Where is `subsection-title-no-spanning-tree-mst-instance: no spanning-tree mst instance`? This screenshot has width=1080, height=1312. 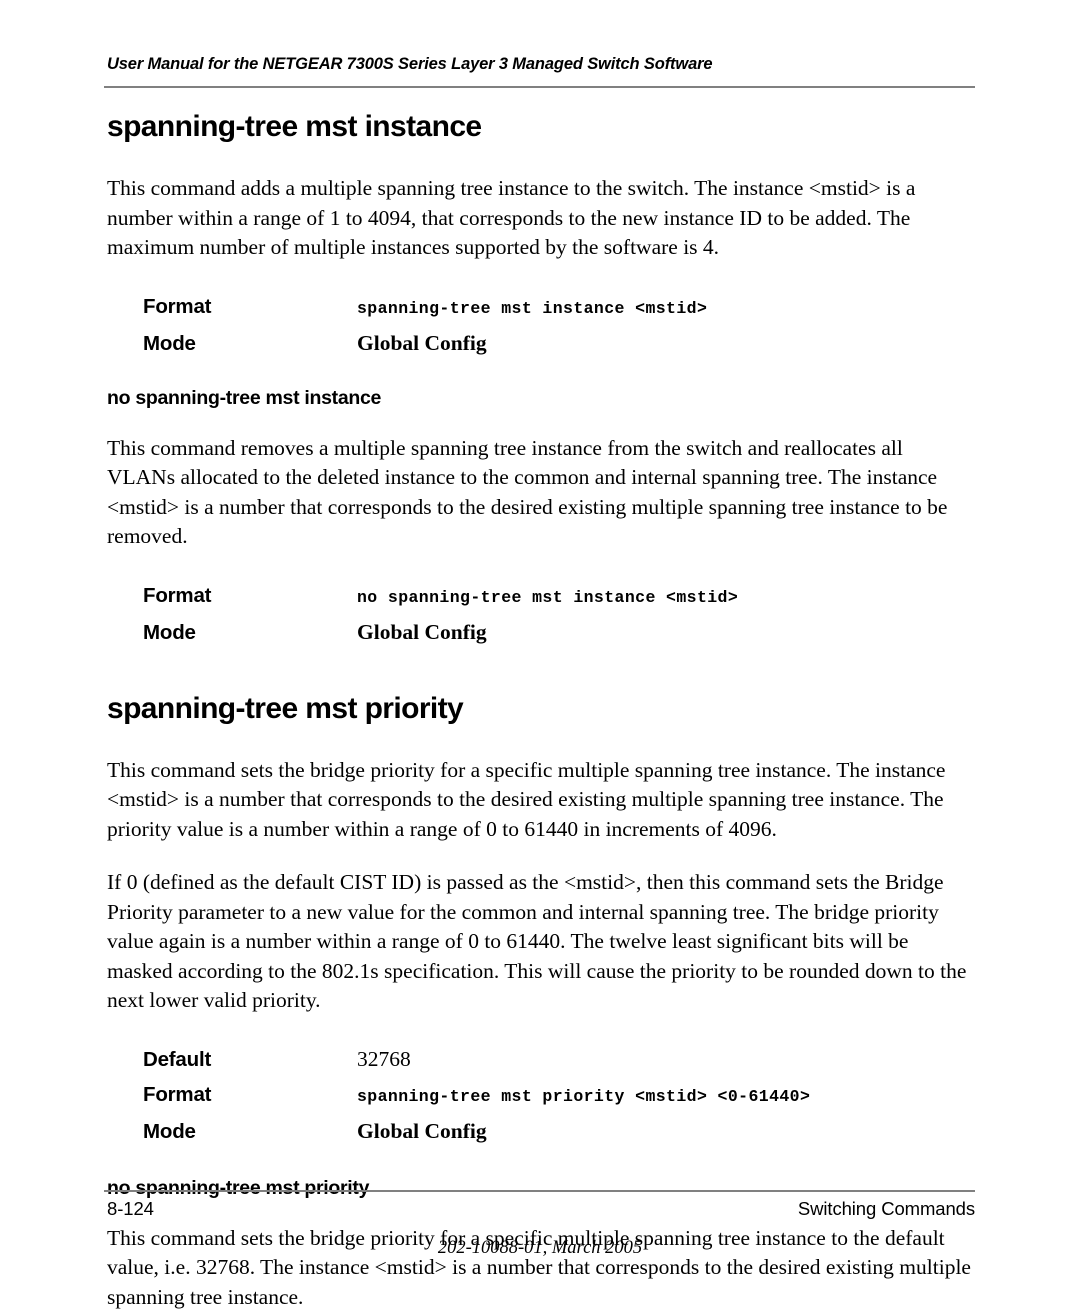 subsection-title-no-spanning-tree-mst-instance: no spanning-tree mst instance is located at coordinates (541, 398).